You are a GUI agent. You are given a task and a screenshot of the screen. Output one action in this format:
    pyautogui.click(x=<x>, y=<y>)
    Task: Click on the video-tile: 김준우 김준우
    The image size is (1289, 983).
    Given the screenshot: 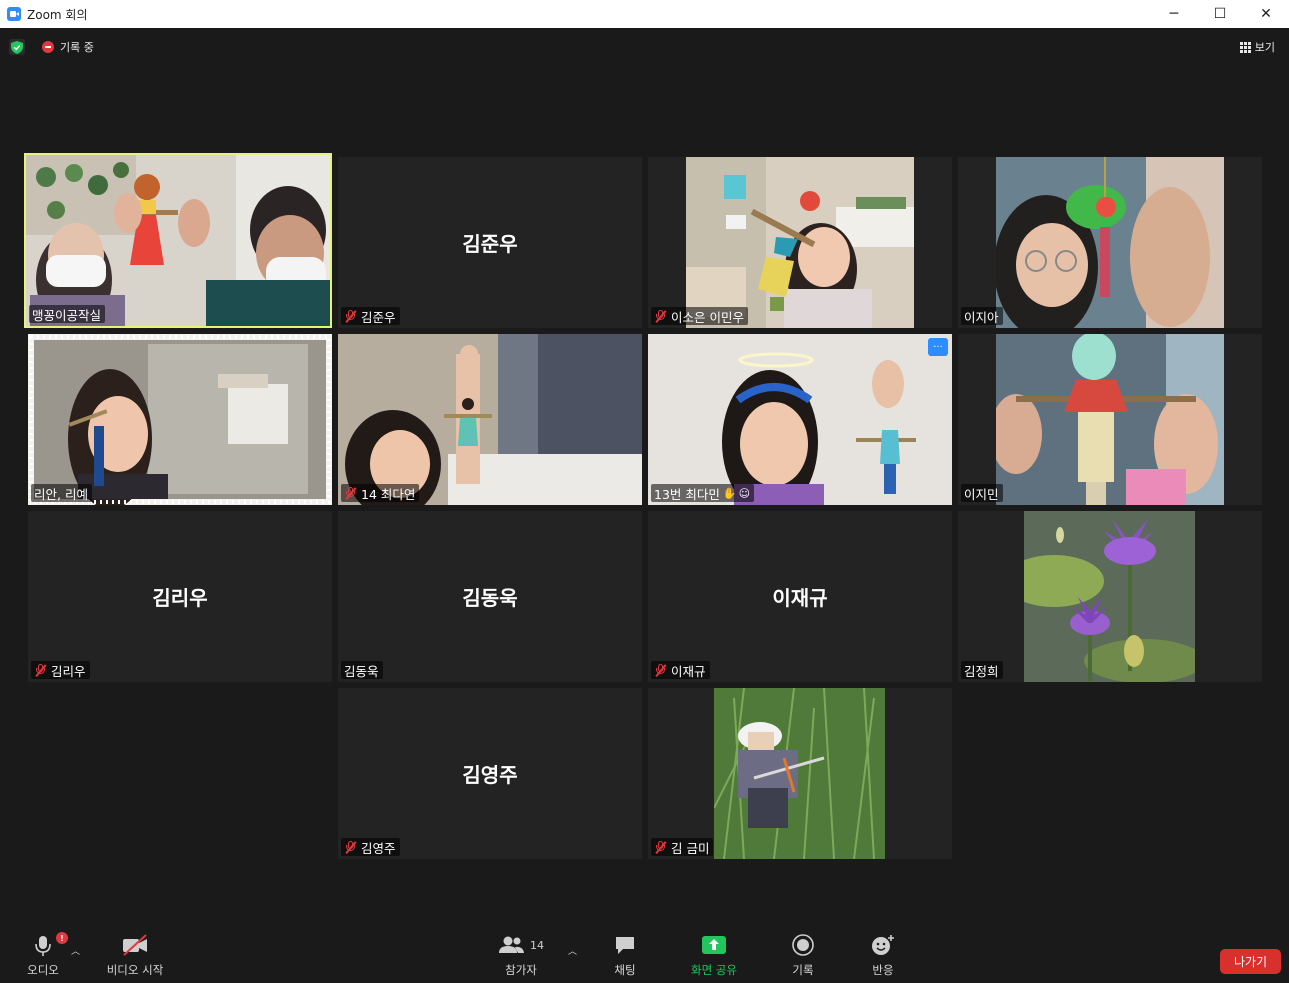 What is the action you would take?
    pyautogui.click(x=490, y=242)
    